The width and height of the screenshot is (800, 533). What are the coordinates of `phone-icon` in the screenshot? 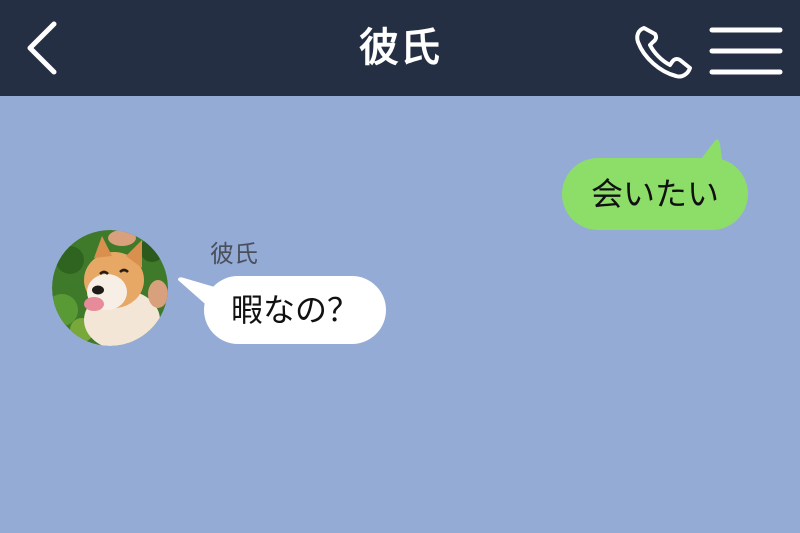 It's located at (663, 52).